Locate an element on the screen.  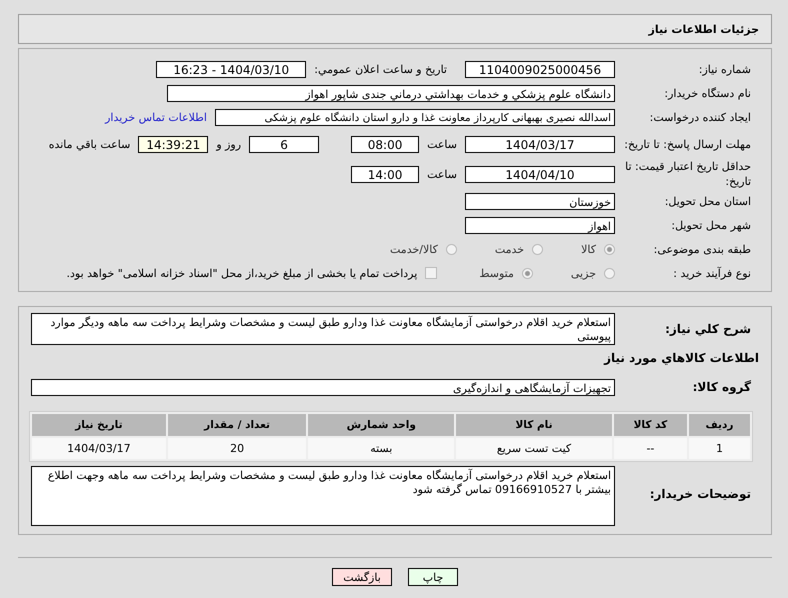
treasury-text: پرداخت تمام یا بخشی از مبلغ خرید،از محل "اسناد خزانه اسلامی" خواهد بود. is located at coordinates (242, 273).